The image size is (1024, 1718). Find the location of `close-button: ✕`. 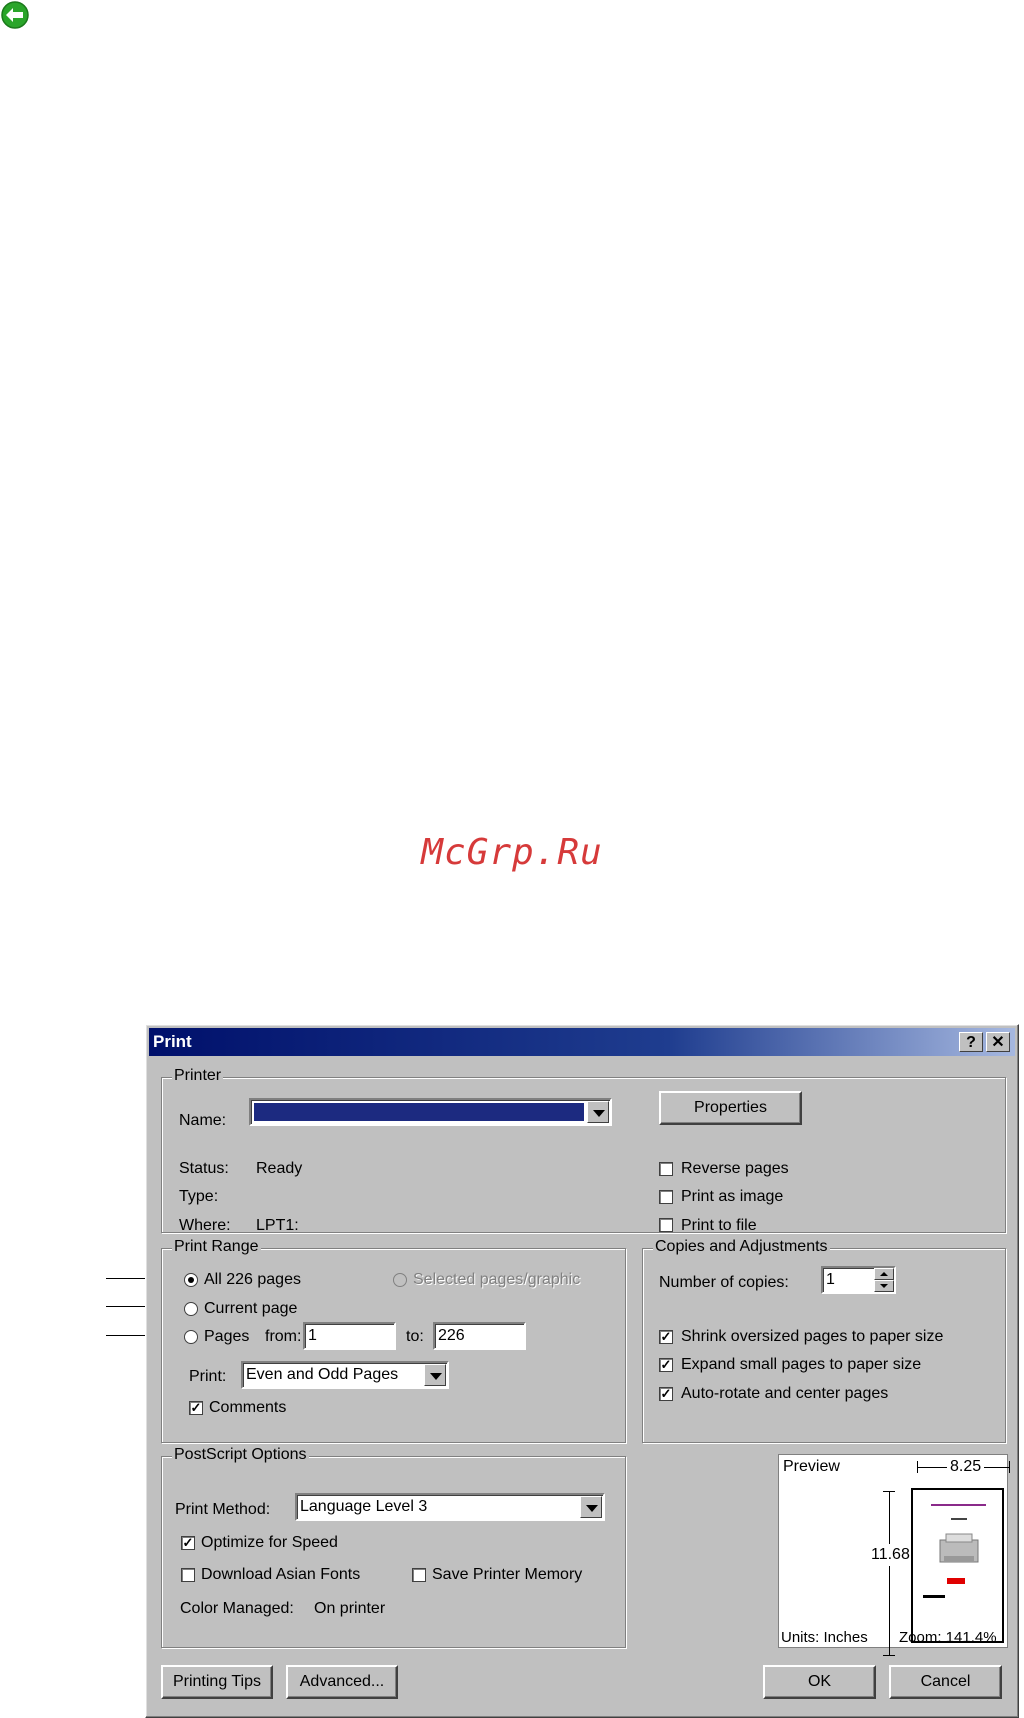

close-button: ✕ is located at coordinates (998, 1042).